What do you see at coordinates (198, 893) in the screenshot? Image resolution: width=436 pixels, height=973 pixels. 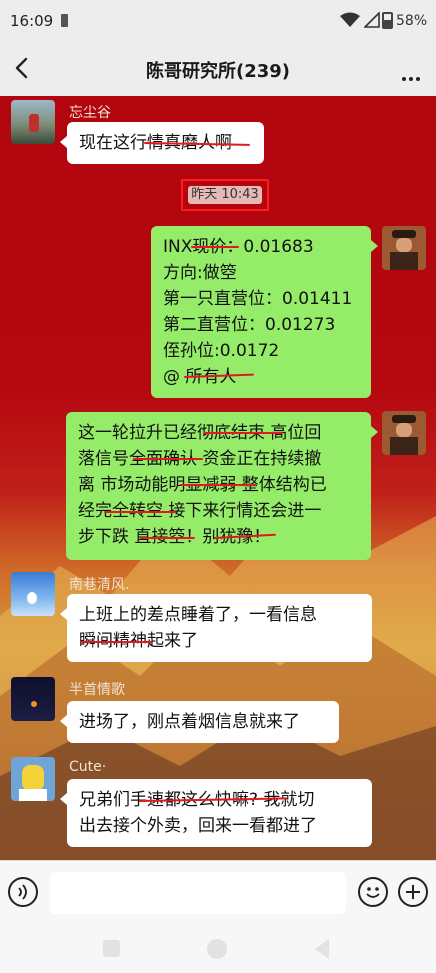 I see `message-input` at bounding box center [198, 893].